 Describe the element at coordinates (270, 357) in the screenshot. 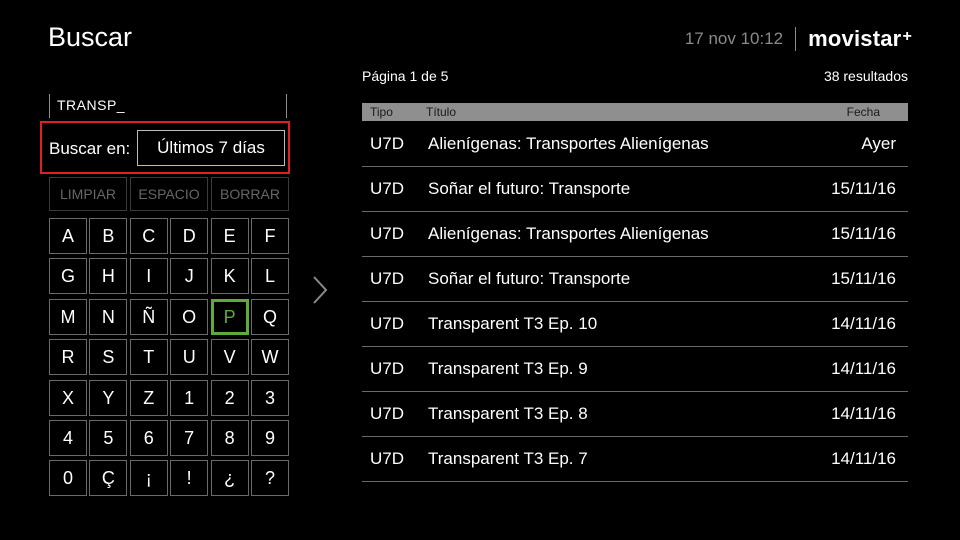

I see `key-23: W` at that location.